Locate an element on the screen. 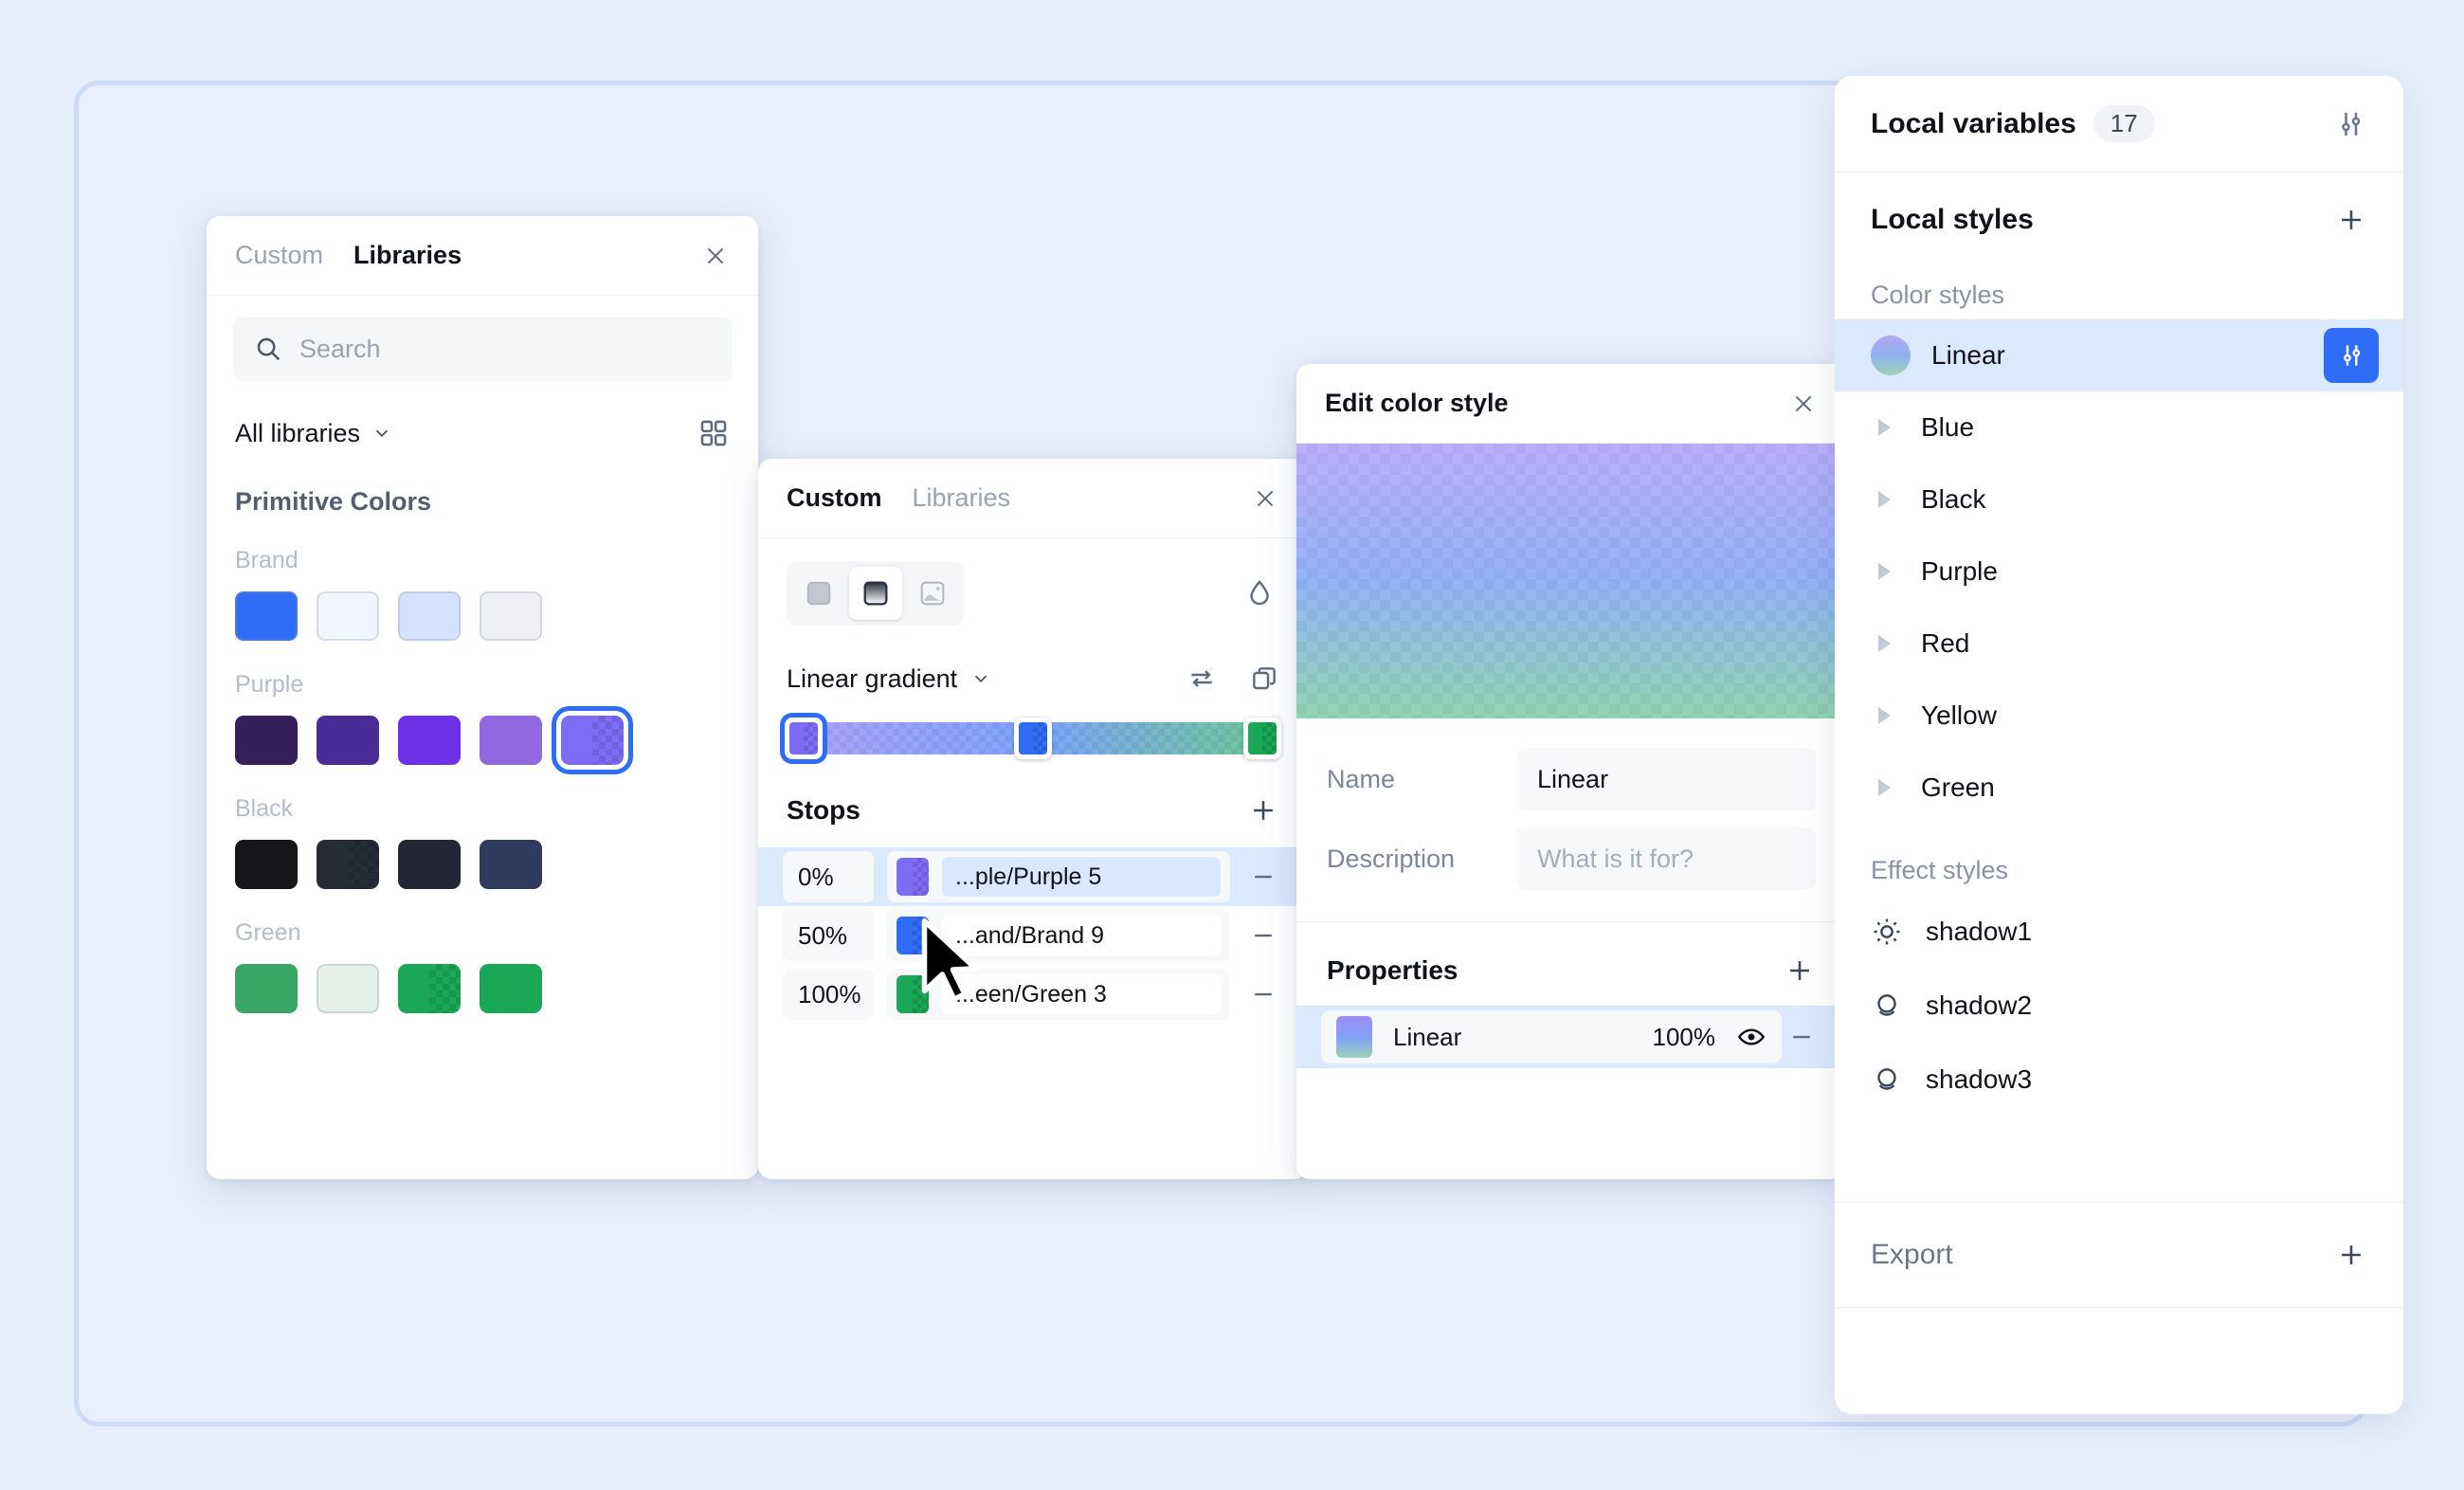 This screenshot has height=1490, width=2464. grid-view-icon is located at coordinates (714, 433).